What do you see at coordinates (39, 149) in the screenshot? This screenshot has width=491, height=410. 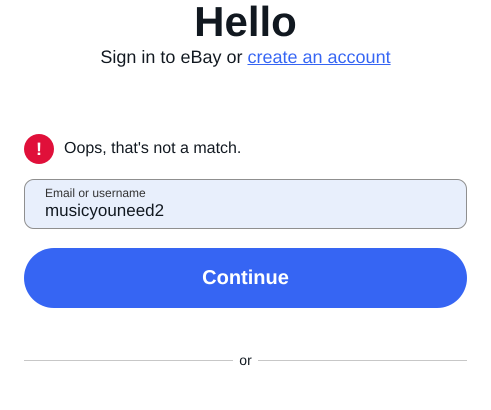 I see `error-icon: !` at bounding box center [39, 149].